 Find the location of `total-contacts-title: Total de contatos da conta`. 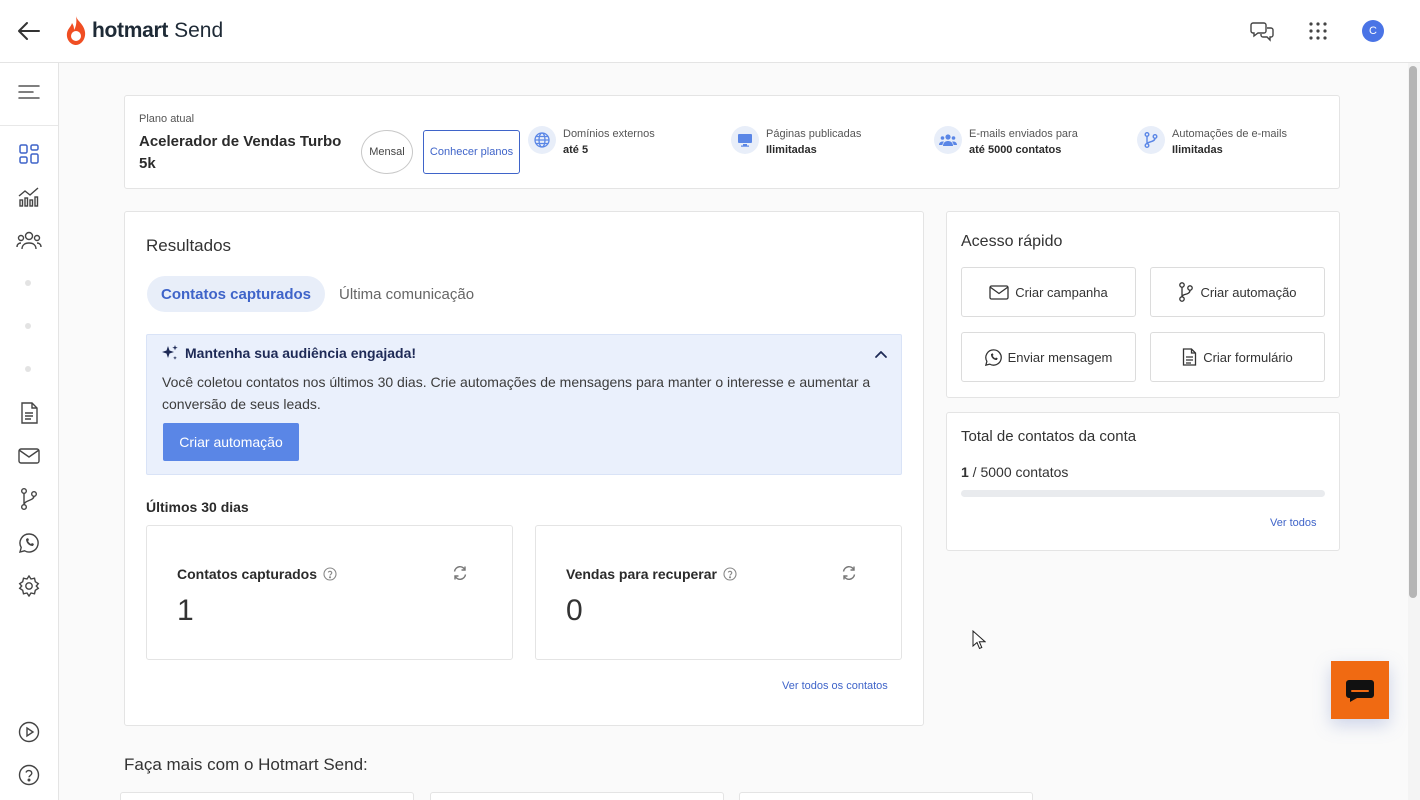

total-contacts-title: Total de contatos da conta is located at coordinates (1049, 436).